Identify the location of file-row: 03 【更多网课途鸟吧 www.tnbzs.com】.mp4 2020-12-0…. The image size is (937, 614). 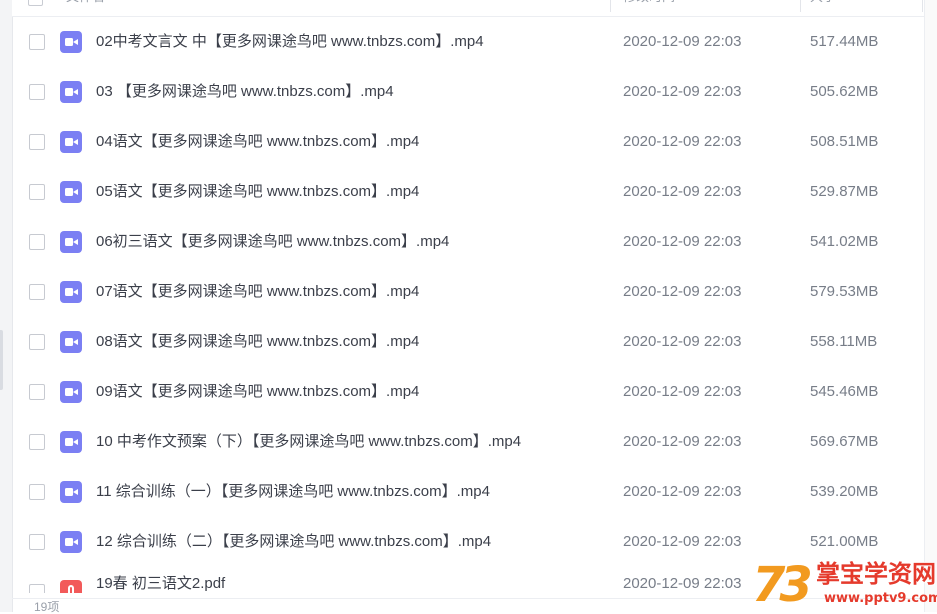
(468, 92).